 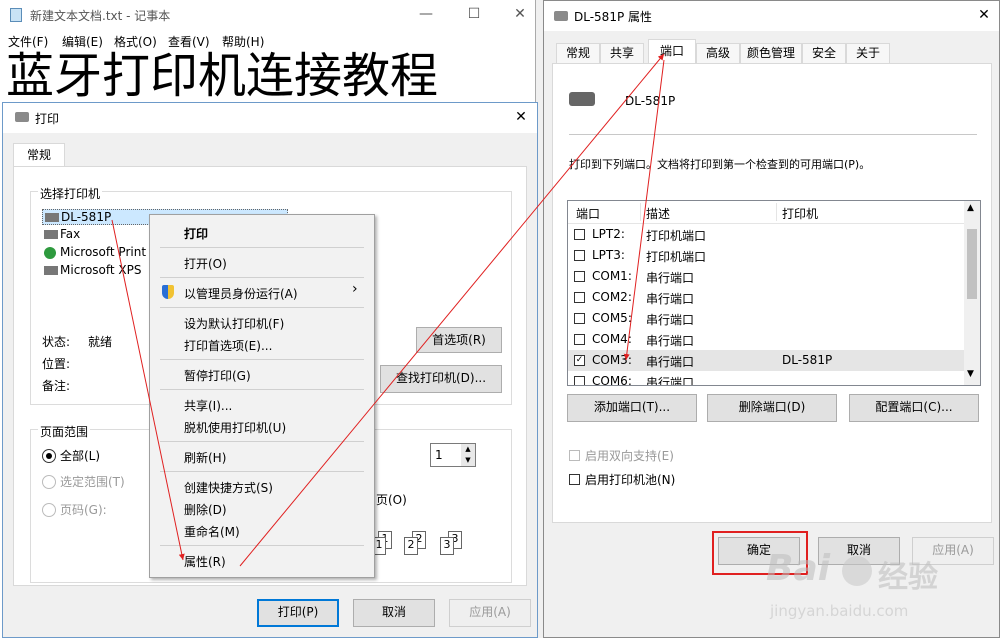 I want to click on watermark-brand2: 经验, so click(x=908, y=577).